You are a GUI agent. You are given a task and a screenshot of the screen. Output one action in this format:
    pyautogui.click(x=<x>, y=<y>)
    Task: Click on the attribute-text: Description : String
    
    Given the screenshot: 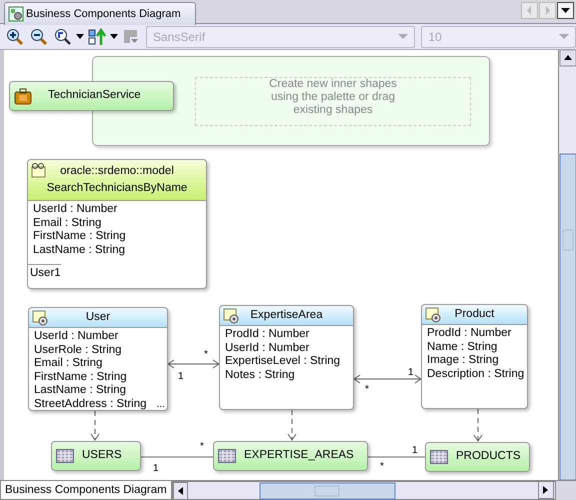 What is the action you would take?
    pyautogui.click(x=475, y=374)
    